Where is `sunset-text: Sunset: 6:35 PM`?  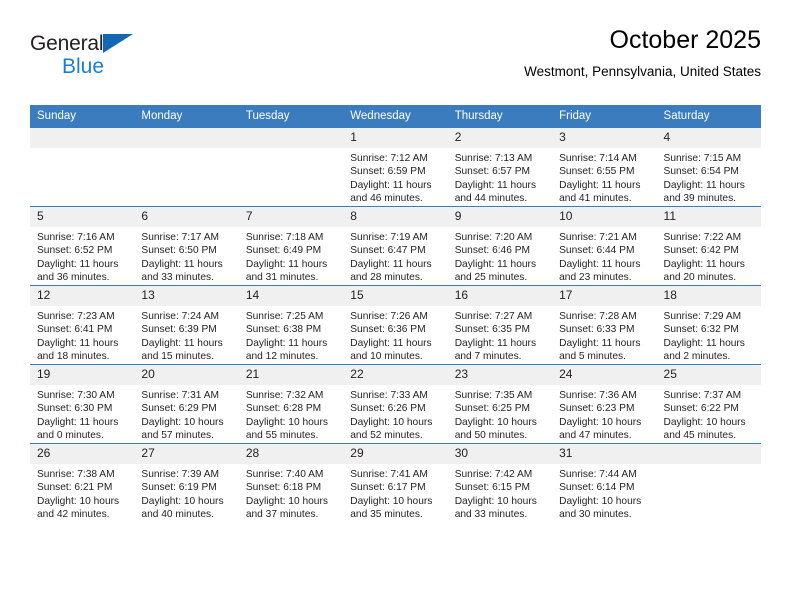 sunset-text: Sunset: 6:35 PM is located at coordinates (492, 330).